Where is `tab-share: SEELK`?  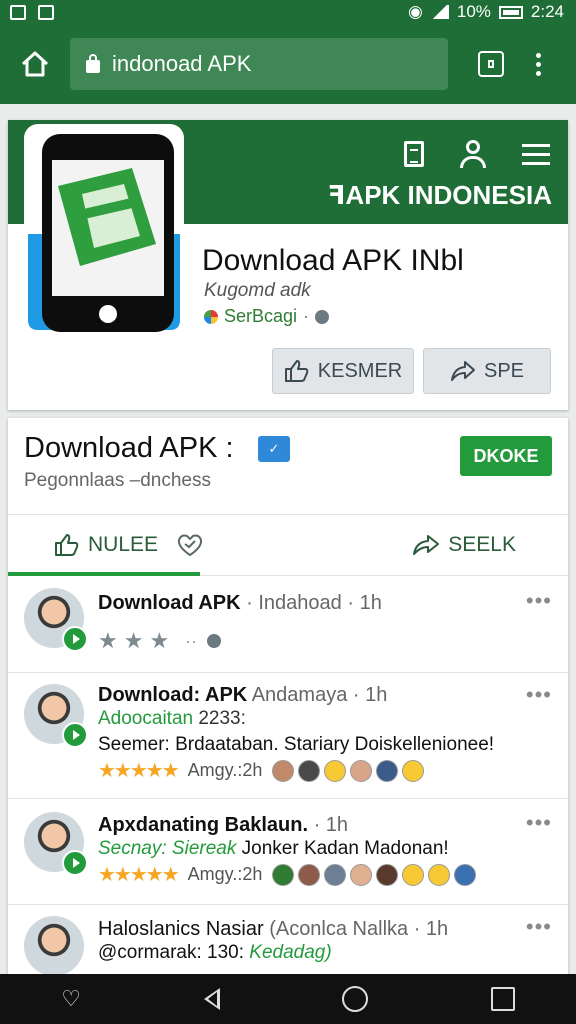 tab-share: SEELK is located at coordinates (464, 545).